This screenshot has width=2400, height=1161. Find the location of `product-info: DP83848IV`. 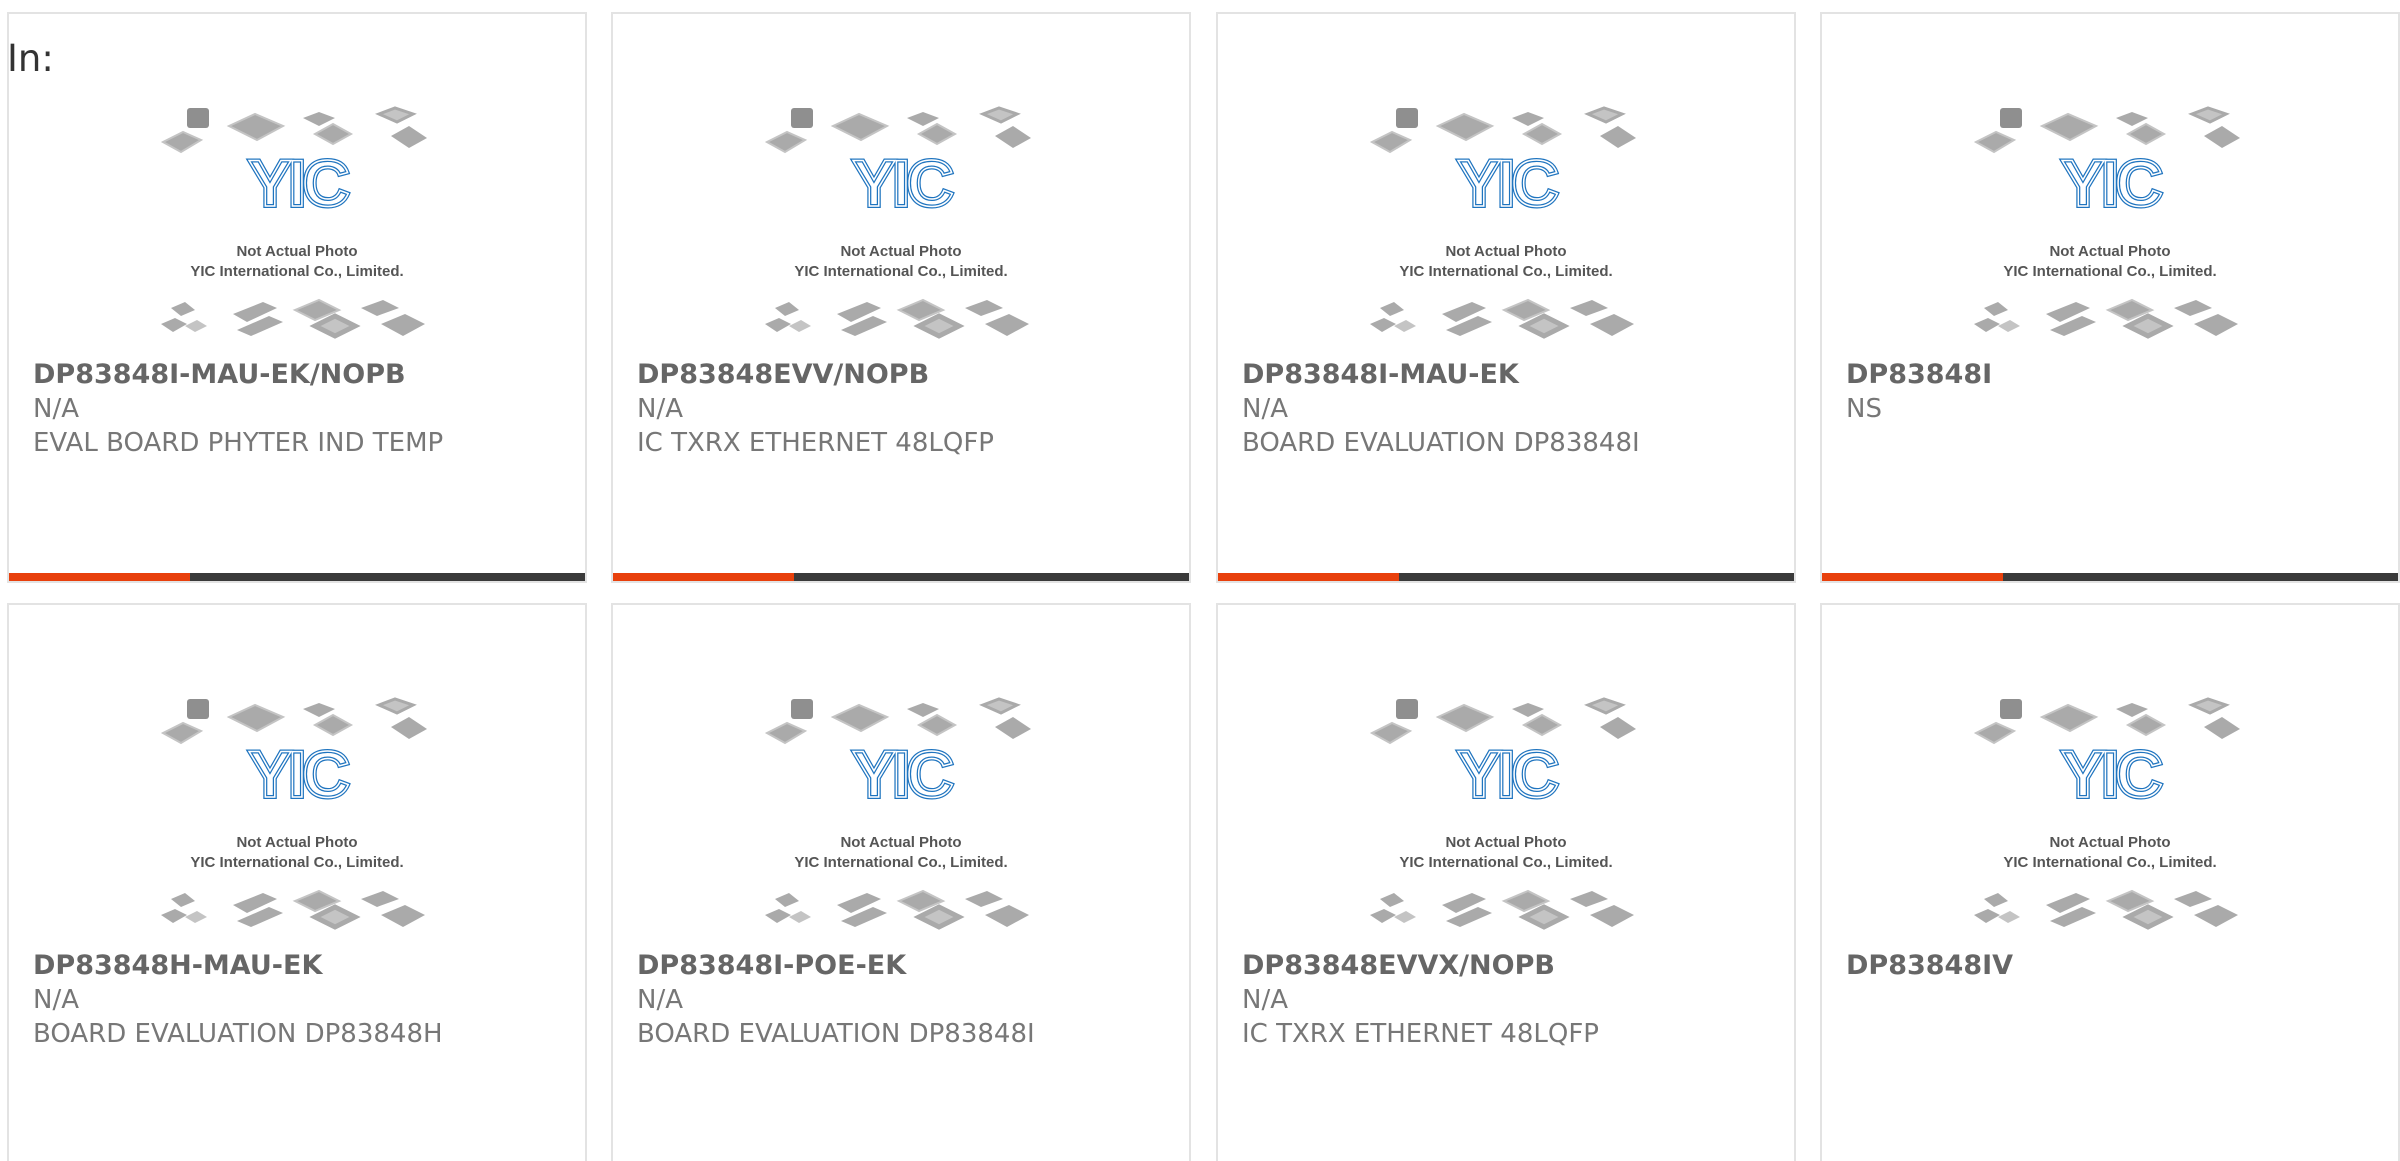

product-info: DP83848IV is located at coordinates (2114, 966).